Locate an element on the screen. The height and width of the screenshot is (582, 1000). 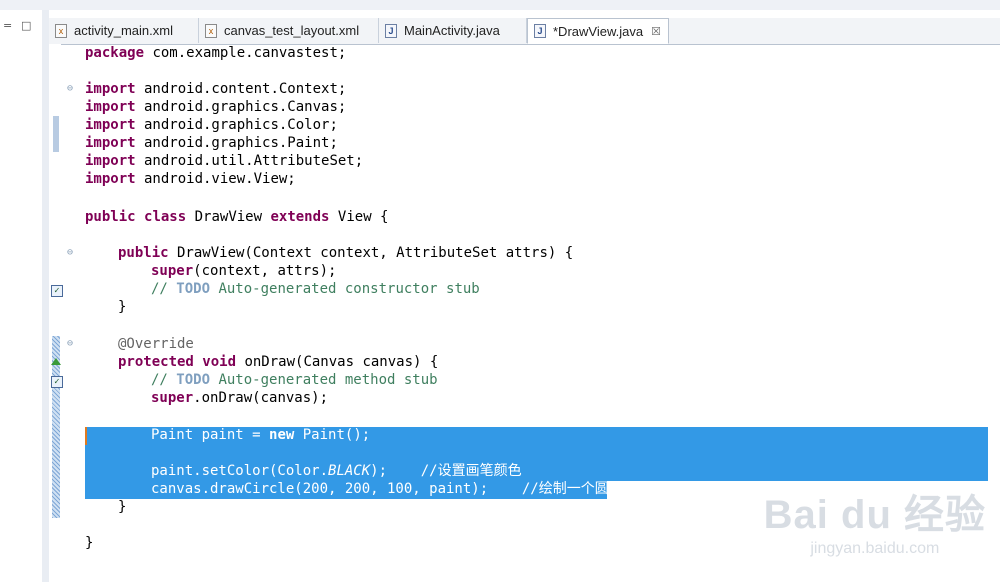
code-line: import android.graphics.Canvas; is located at coordinates (216, 107).